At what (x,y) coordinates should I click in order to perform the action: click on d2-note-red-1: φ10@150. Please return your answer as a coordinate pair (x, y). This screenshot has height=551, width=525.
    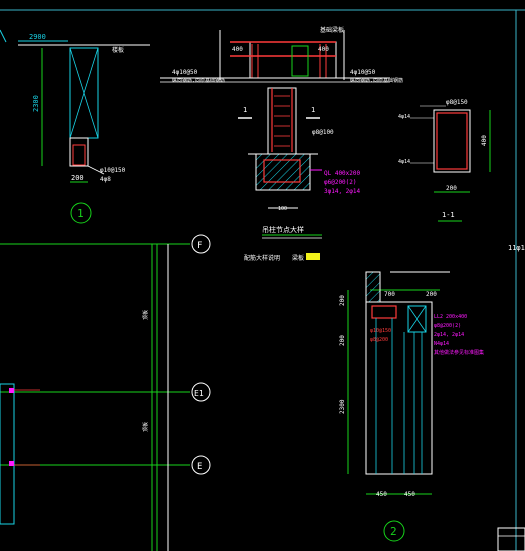
    Looking at the image, I should click on (380, 331).